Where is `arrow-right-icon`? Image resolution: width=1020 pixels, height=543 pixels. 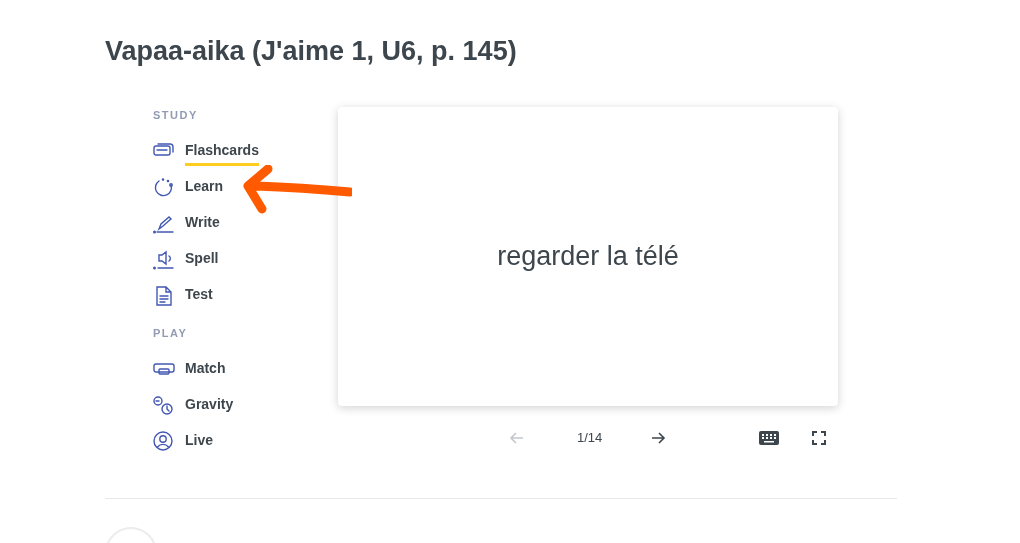
arrow-right-icon is located at coordinates (658, 438).